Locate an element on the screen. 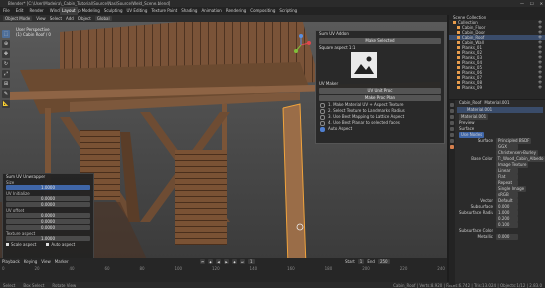 This screenshot has height=288, width=545. menu-marker: Marker is located at coordinates (62, 261).